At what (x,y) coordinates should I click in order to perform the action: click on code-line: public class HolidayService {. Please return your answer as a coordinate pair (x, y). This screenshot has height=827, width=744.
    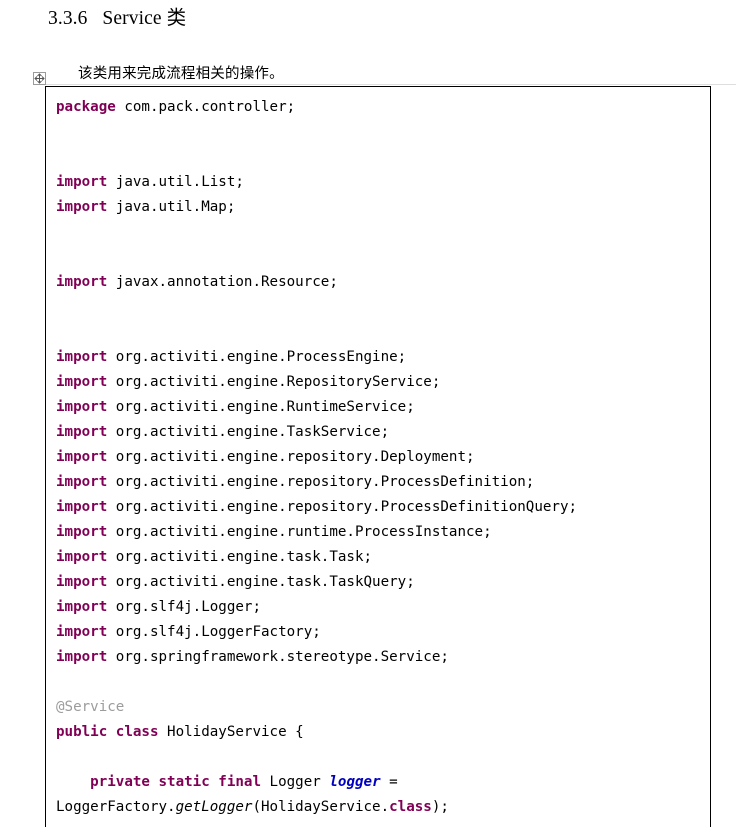
    Looking at the image, I should click on (383, 732).